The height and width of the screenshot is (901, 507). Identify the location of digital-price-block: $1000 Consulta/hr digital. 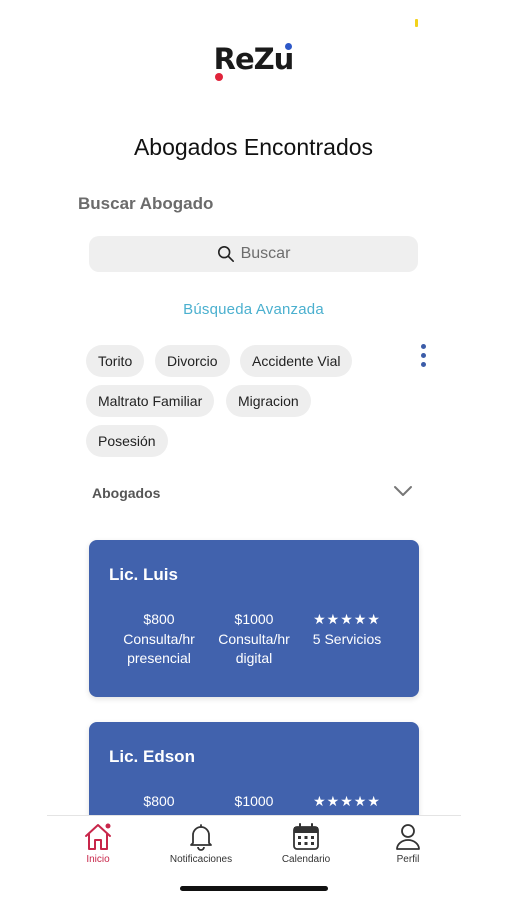
(254, 639).